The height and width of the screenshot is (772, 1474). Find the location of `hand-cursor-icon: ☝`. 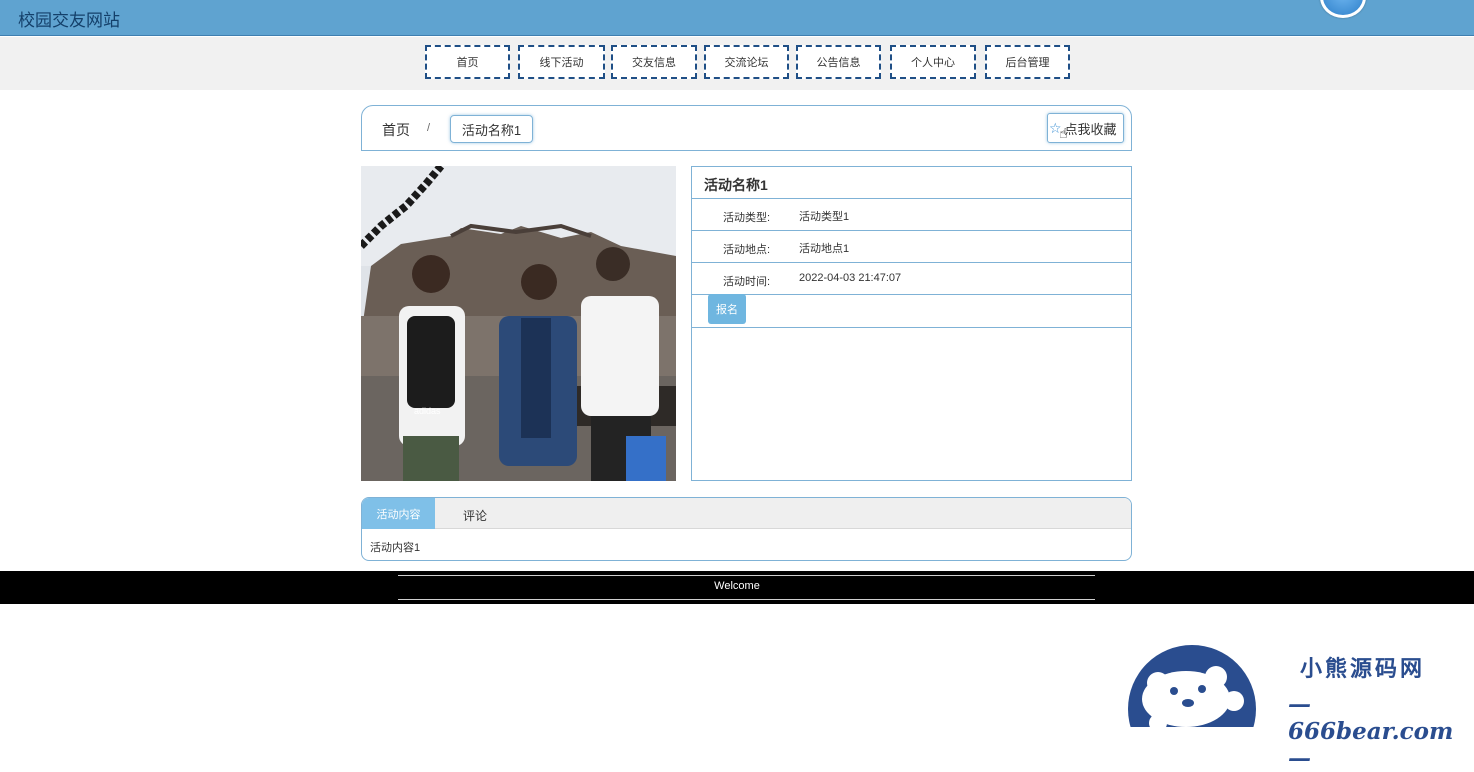

hand-cursor-icon: ☝ is located at coordinates (1063, 133).